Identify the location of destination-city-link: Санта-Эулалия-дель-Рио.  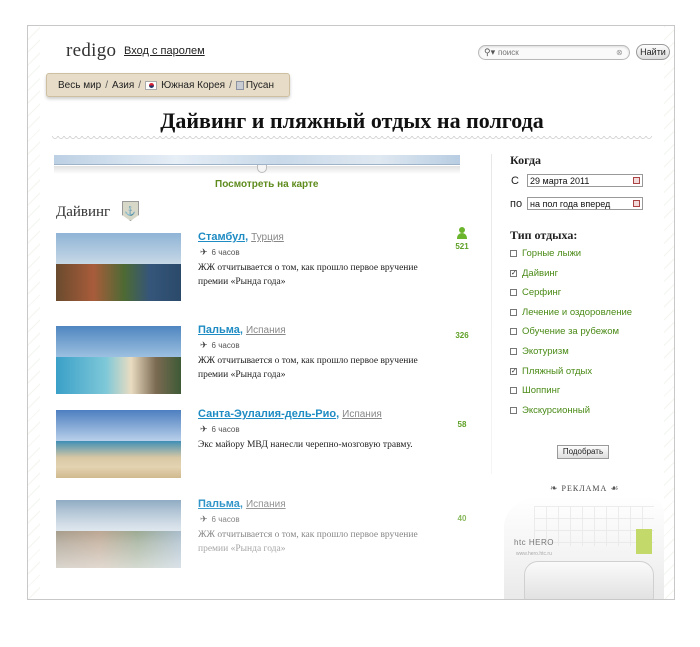
(267, 414).